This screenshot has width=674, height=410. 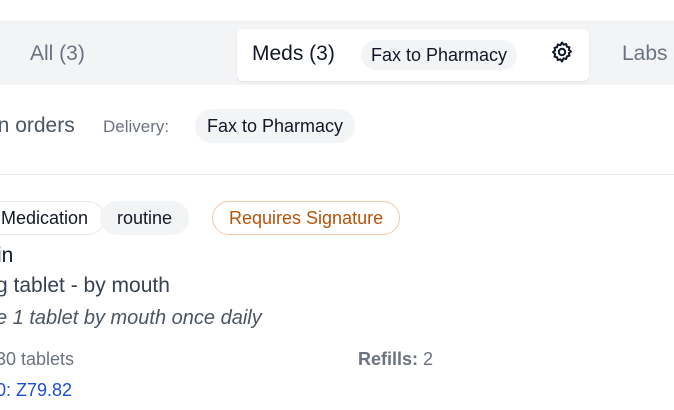 I want to click on meds-delivery-badge: Fax to Pharmacy, so click(x=439, y=55).